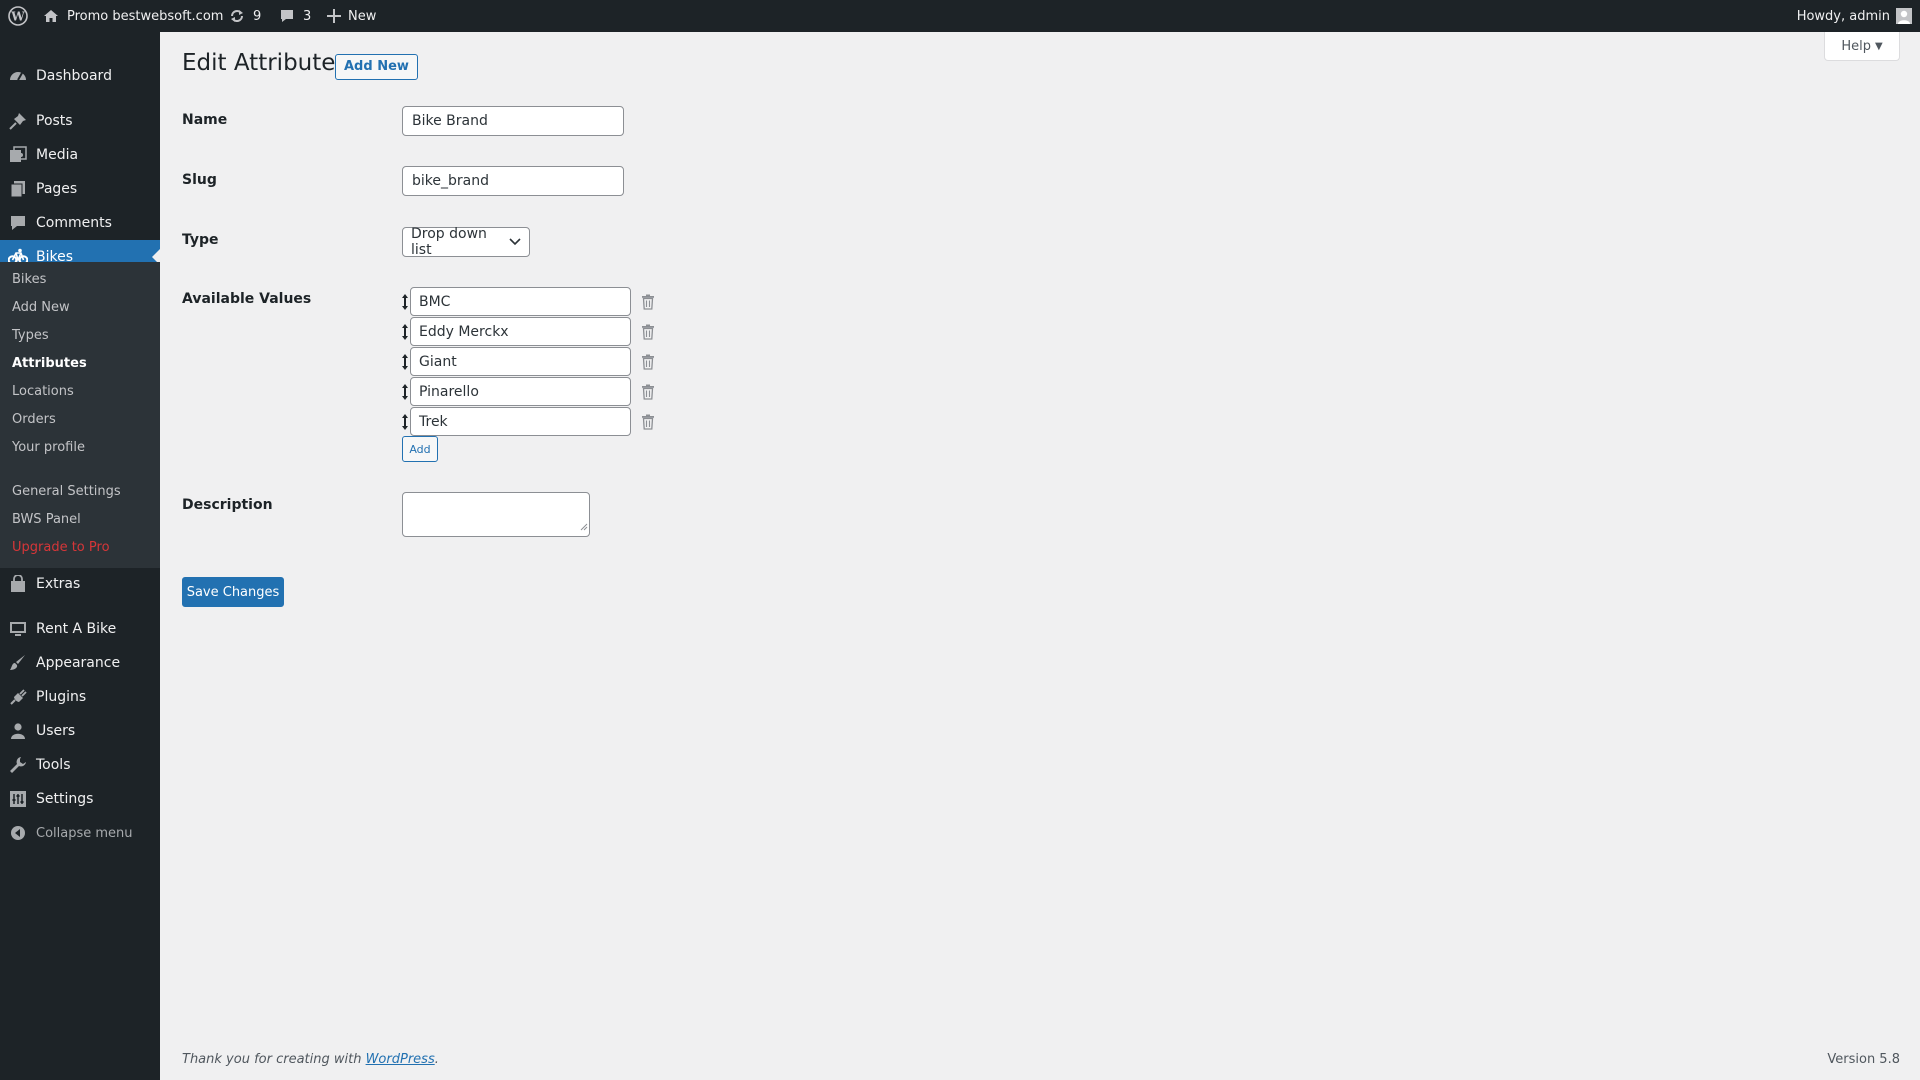 This screenshot has width=1920, height=1080. I want to click on value-input-text: Pinarello, so click(449, 391).